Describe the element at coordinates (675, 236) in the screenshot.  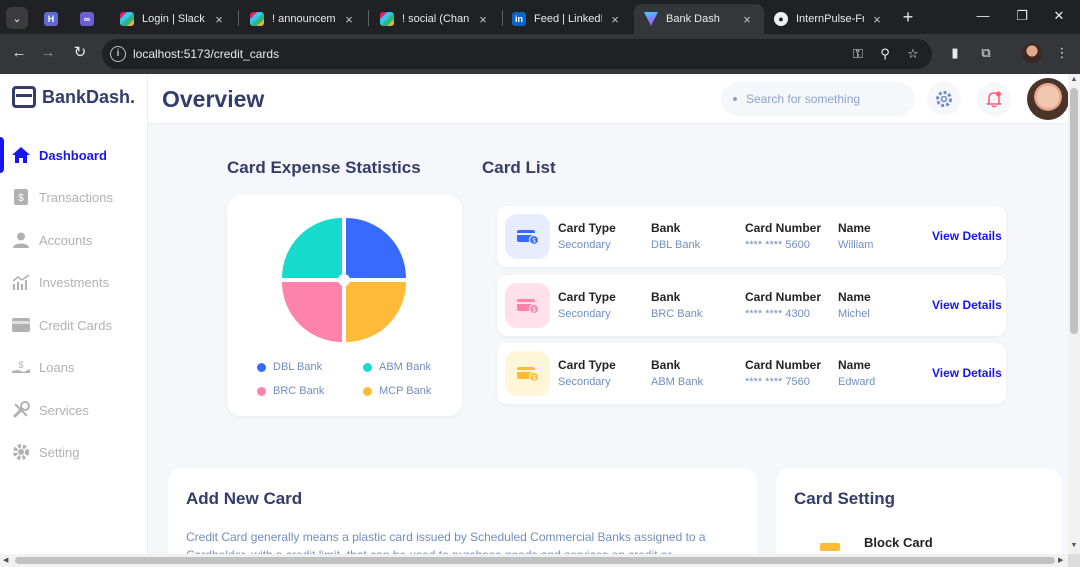
I see `bank-column: Bank DBL Bank` at that location.